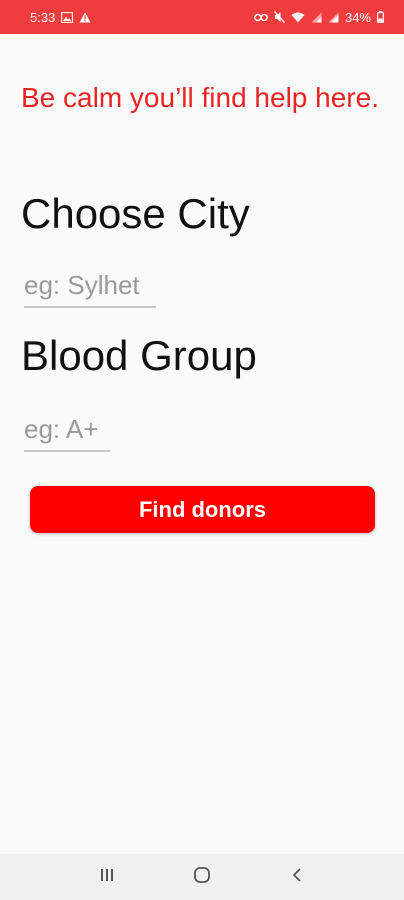 The width and height of the screenshot is (404, 900). I want to click on battery-icon, so click(380, 17).